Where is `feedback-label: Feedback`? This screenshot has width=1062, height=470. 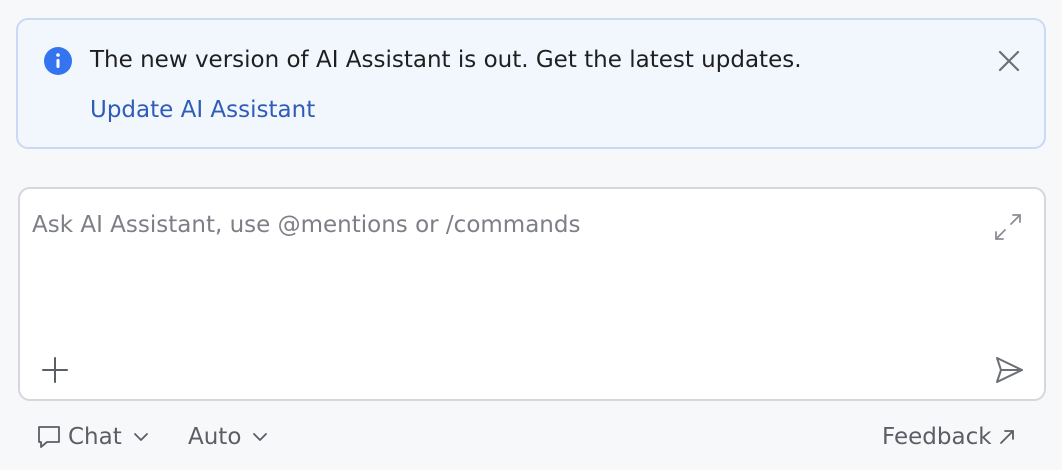
feedback-label: Feedback is located at coordinates (937, 437).